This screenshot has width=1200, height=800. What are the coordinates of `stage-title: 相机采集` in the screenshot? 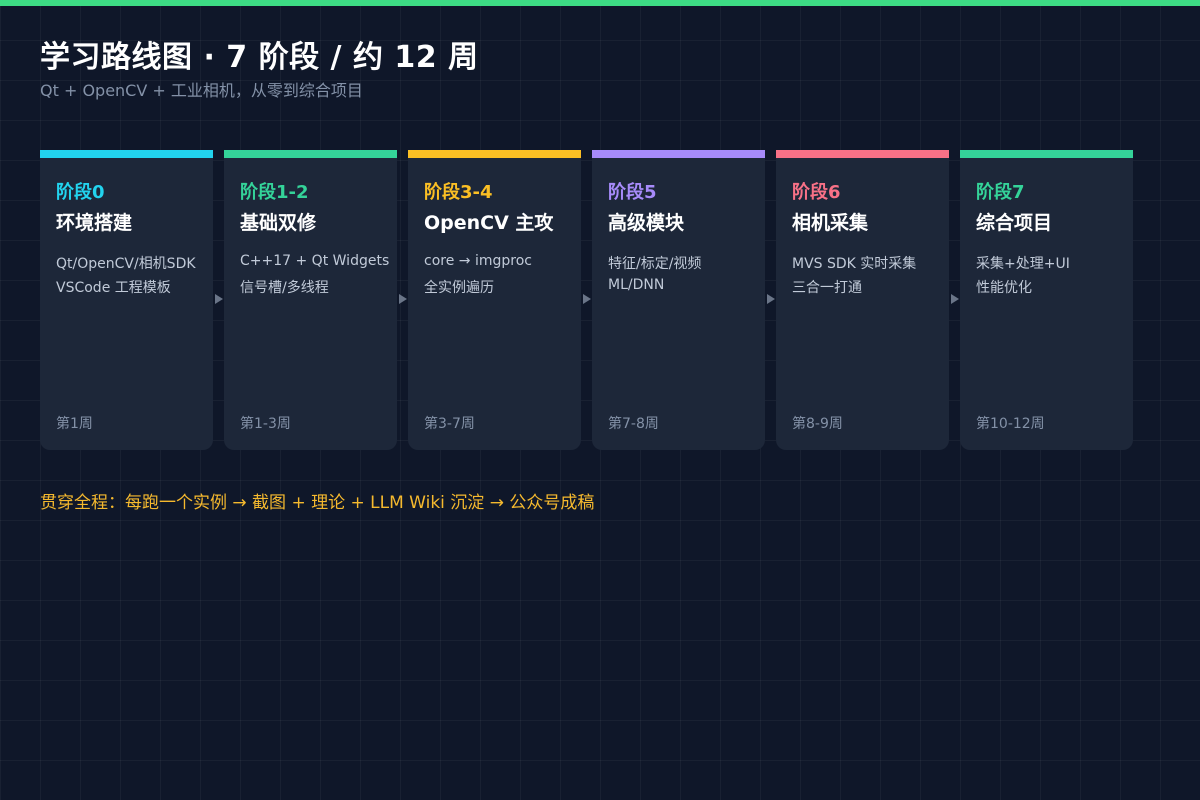 It's located at (830, 223).